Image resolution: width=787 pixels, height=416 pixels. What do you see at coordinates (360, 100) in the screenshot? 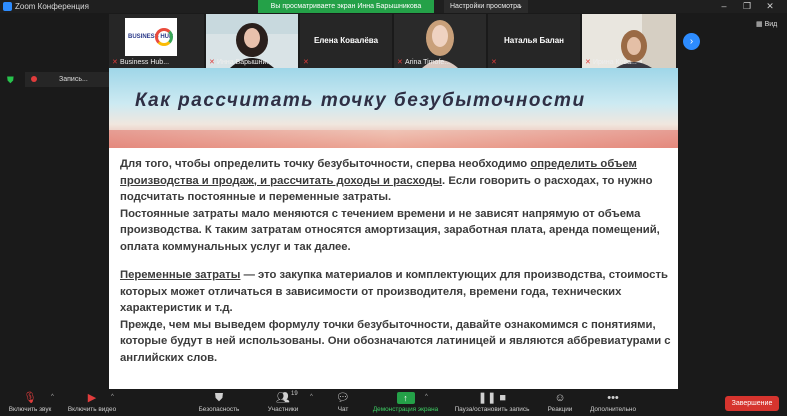
I see `slide-title: Как рассчитать точку безубыточности` at bounding box center [360, 100].